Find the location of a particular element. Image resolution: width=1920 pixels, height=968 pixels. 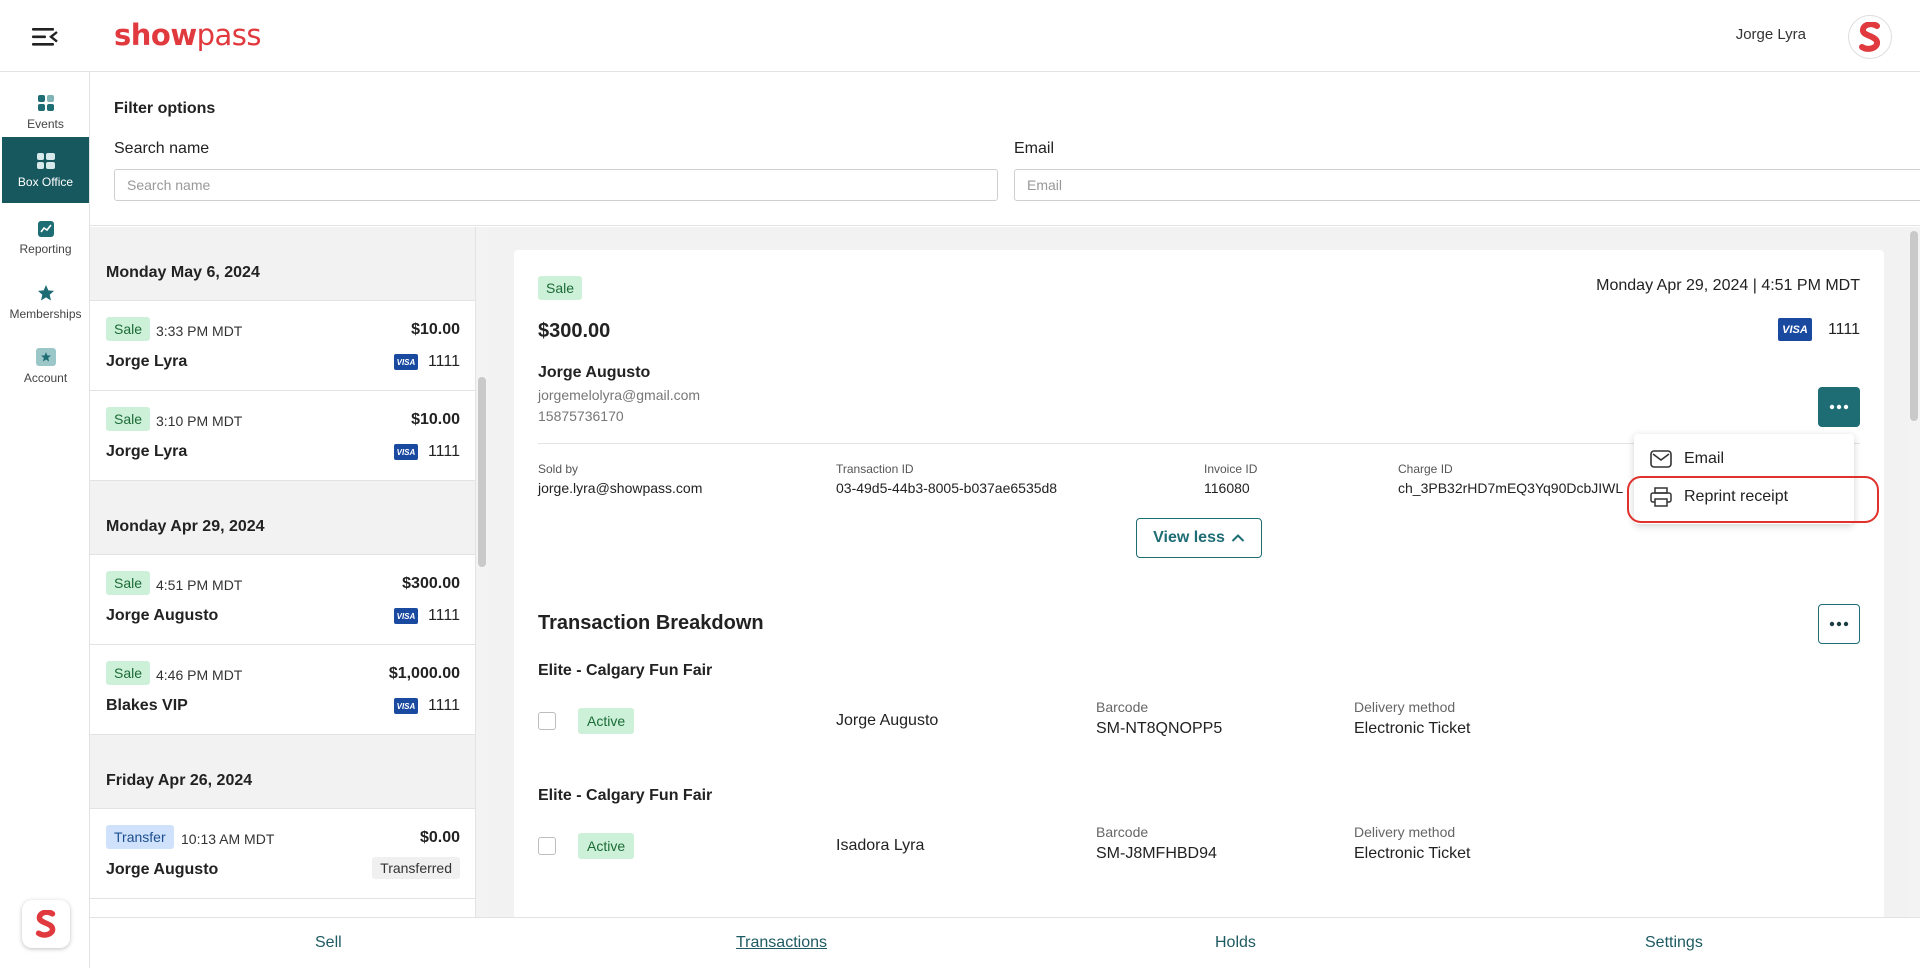

transaction-time: 4:51 PM MDT is located at coordinates (199, 585).